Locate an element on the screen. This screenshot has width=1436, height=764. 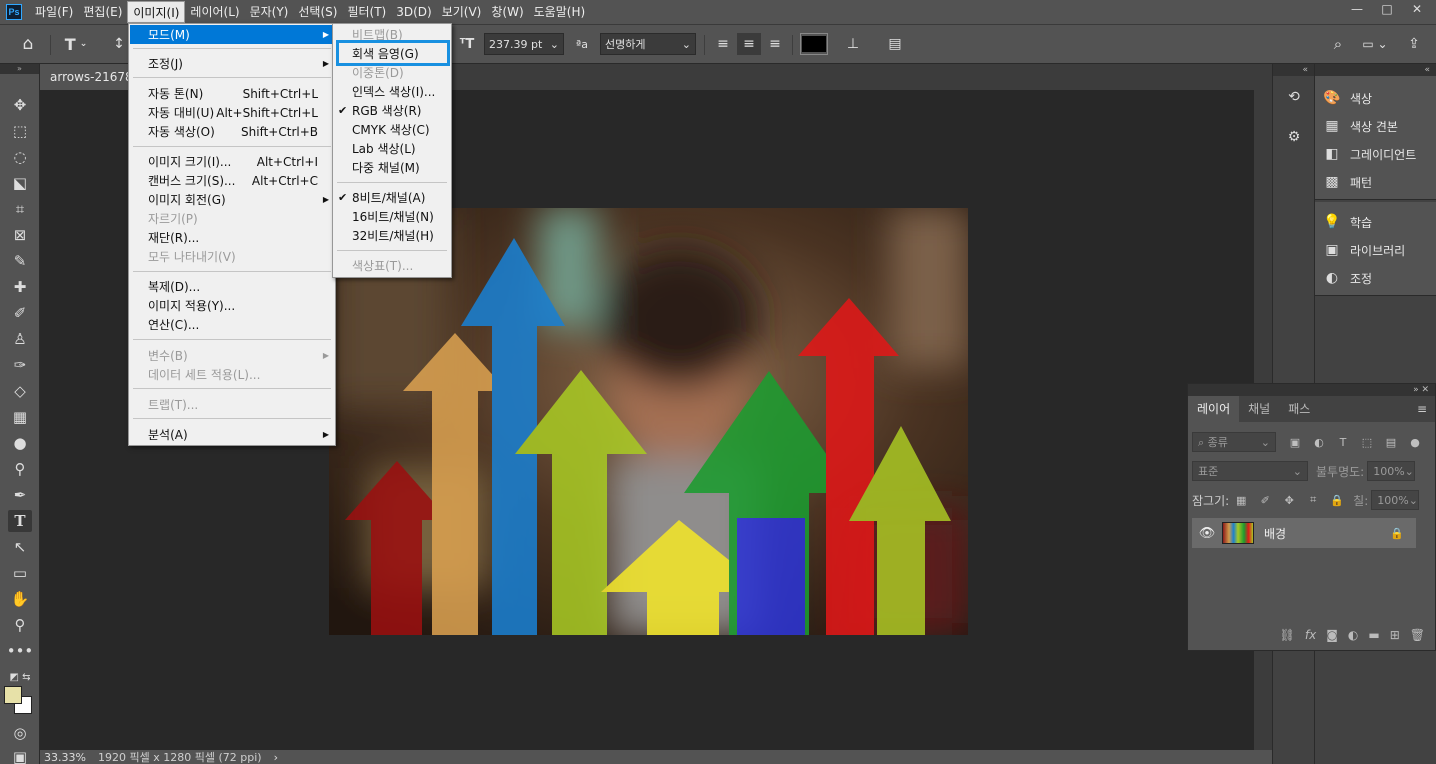
menu-filter: 필터(T) is located at coordinates (366, 12).